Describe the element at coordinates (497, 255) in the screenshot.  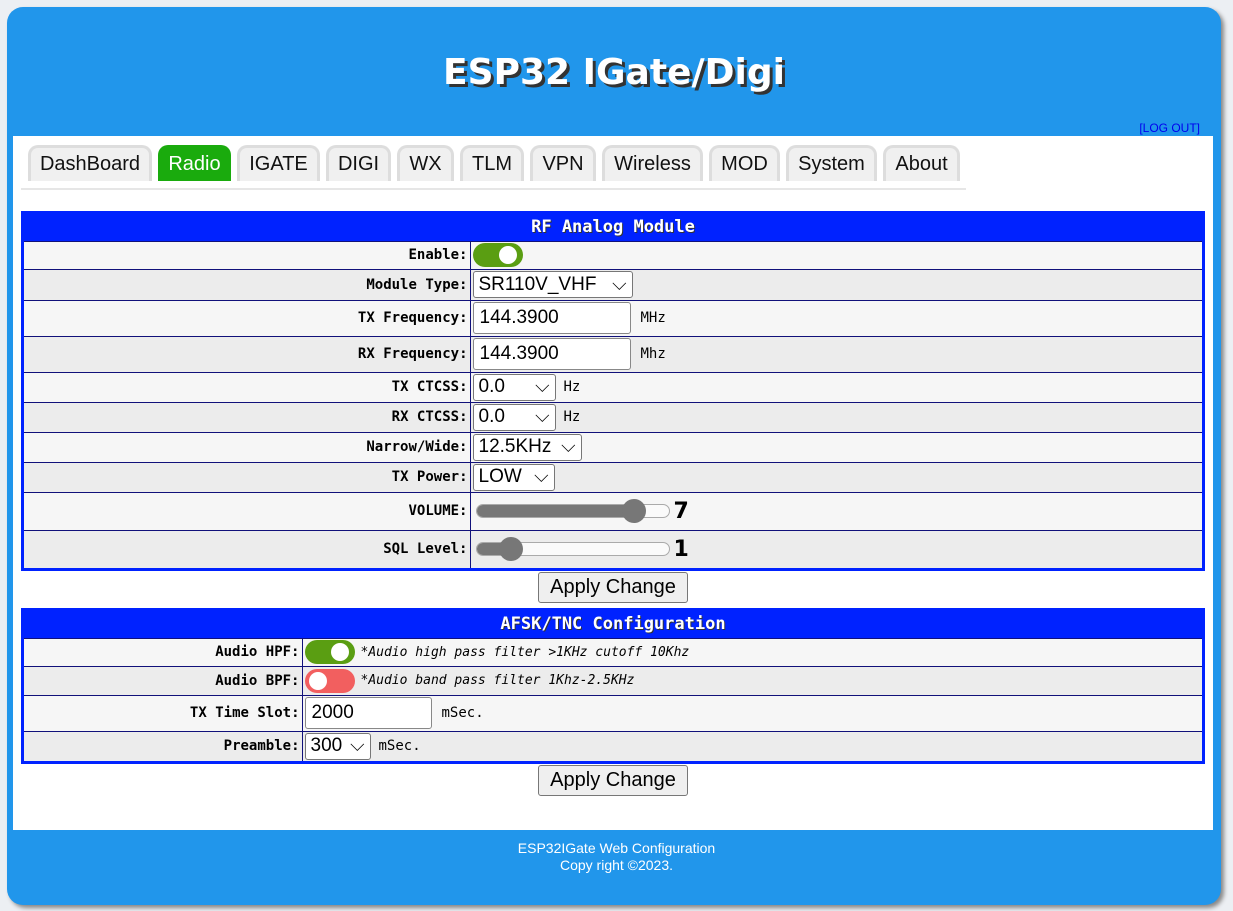
I see `enable-toggle` at that location.